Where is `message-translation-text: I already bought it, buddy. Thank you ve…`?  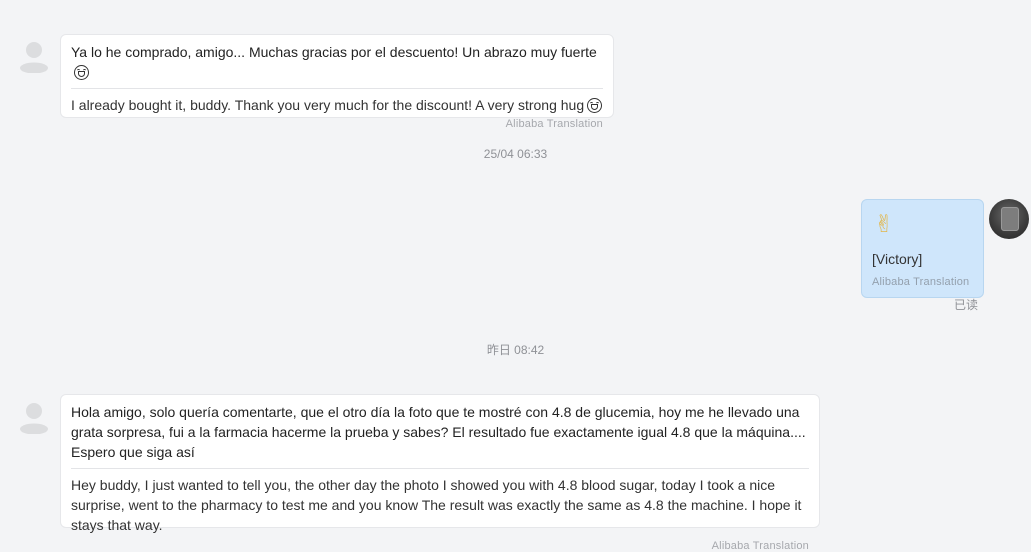 message-translation-text: I already bought it, buddy. Thank you ve… is located at coordinates (337, 105).